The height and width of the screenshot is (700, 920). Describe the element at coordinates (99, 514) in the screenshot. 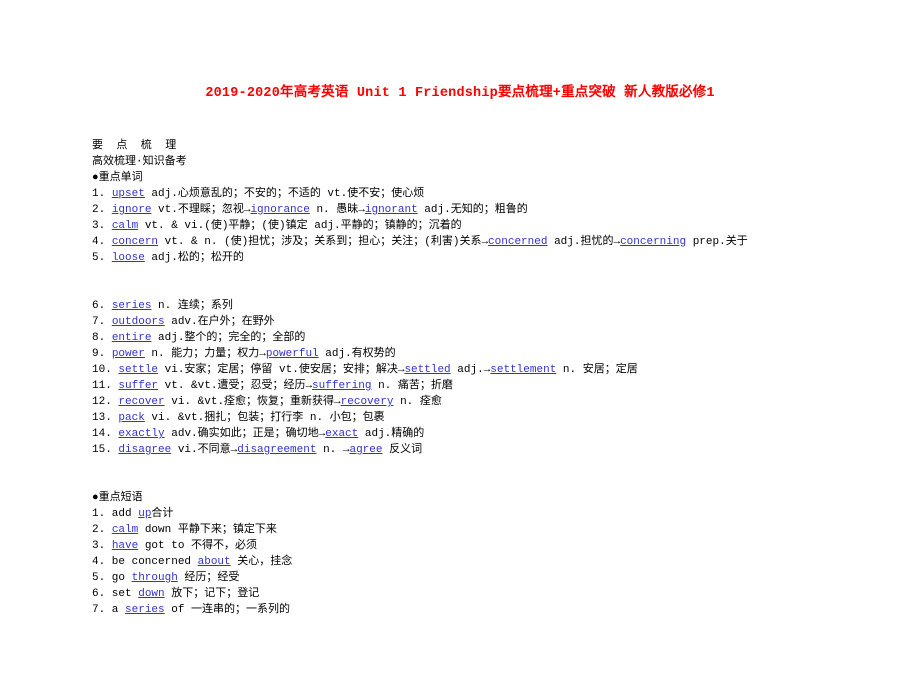

I see `entry-number: 1.` at that location.